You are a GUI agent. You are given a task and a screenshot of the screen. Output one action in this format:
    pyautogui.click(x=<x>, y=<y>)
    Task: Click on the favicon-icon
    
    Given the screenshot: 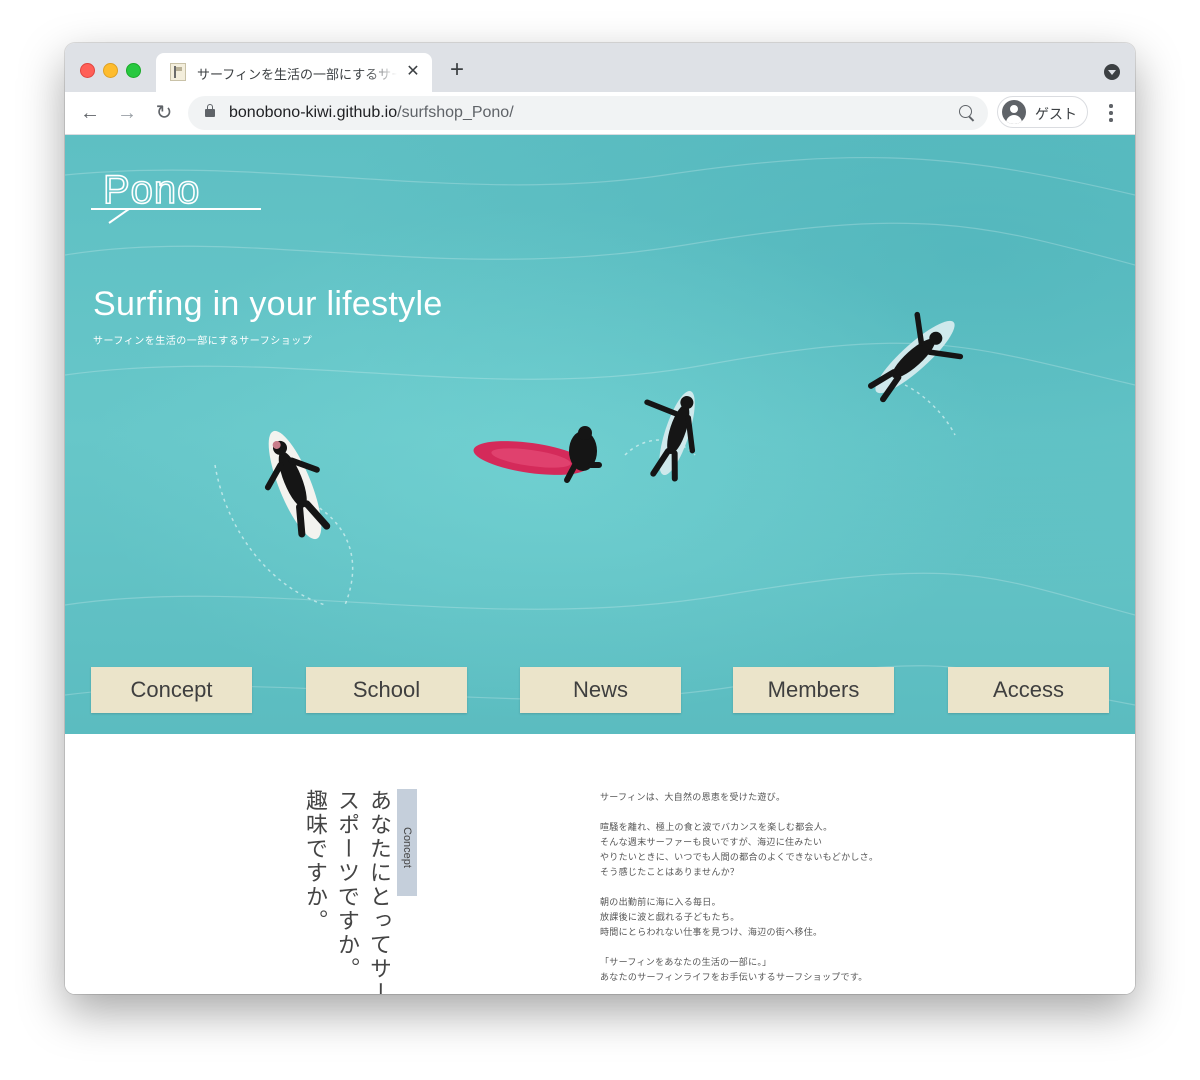 What is the action you would take?
    pyautogui.click(x=178, y=72)
    